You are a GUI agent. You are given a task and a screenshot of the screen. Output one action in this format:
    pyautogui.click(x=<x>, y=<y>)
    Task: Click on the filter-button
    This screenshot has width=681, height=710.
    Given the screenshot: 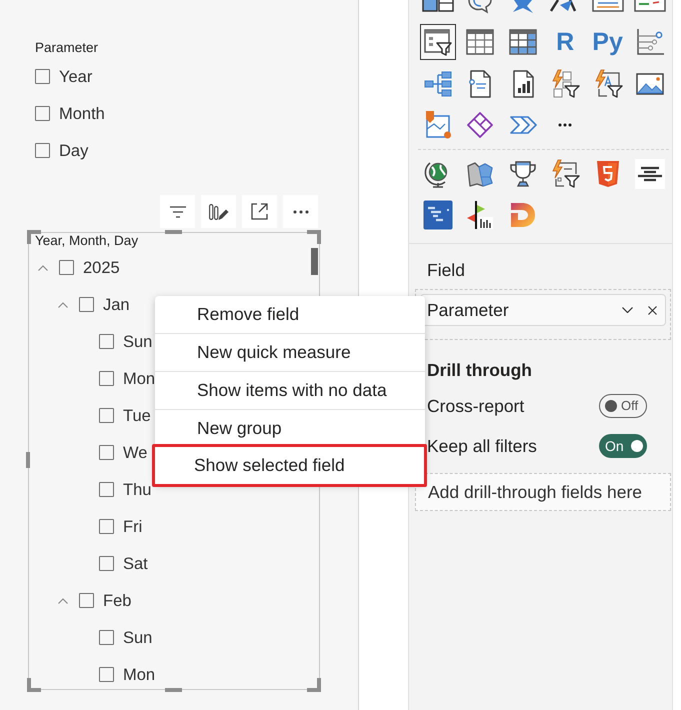 What is the action you would take?
    pyautogui.click(x=177, y=211)
    